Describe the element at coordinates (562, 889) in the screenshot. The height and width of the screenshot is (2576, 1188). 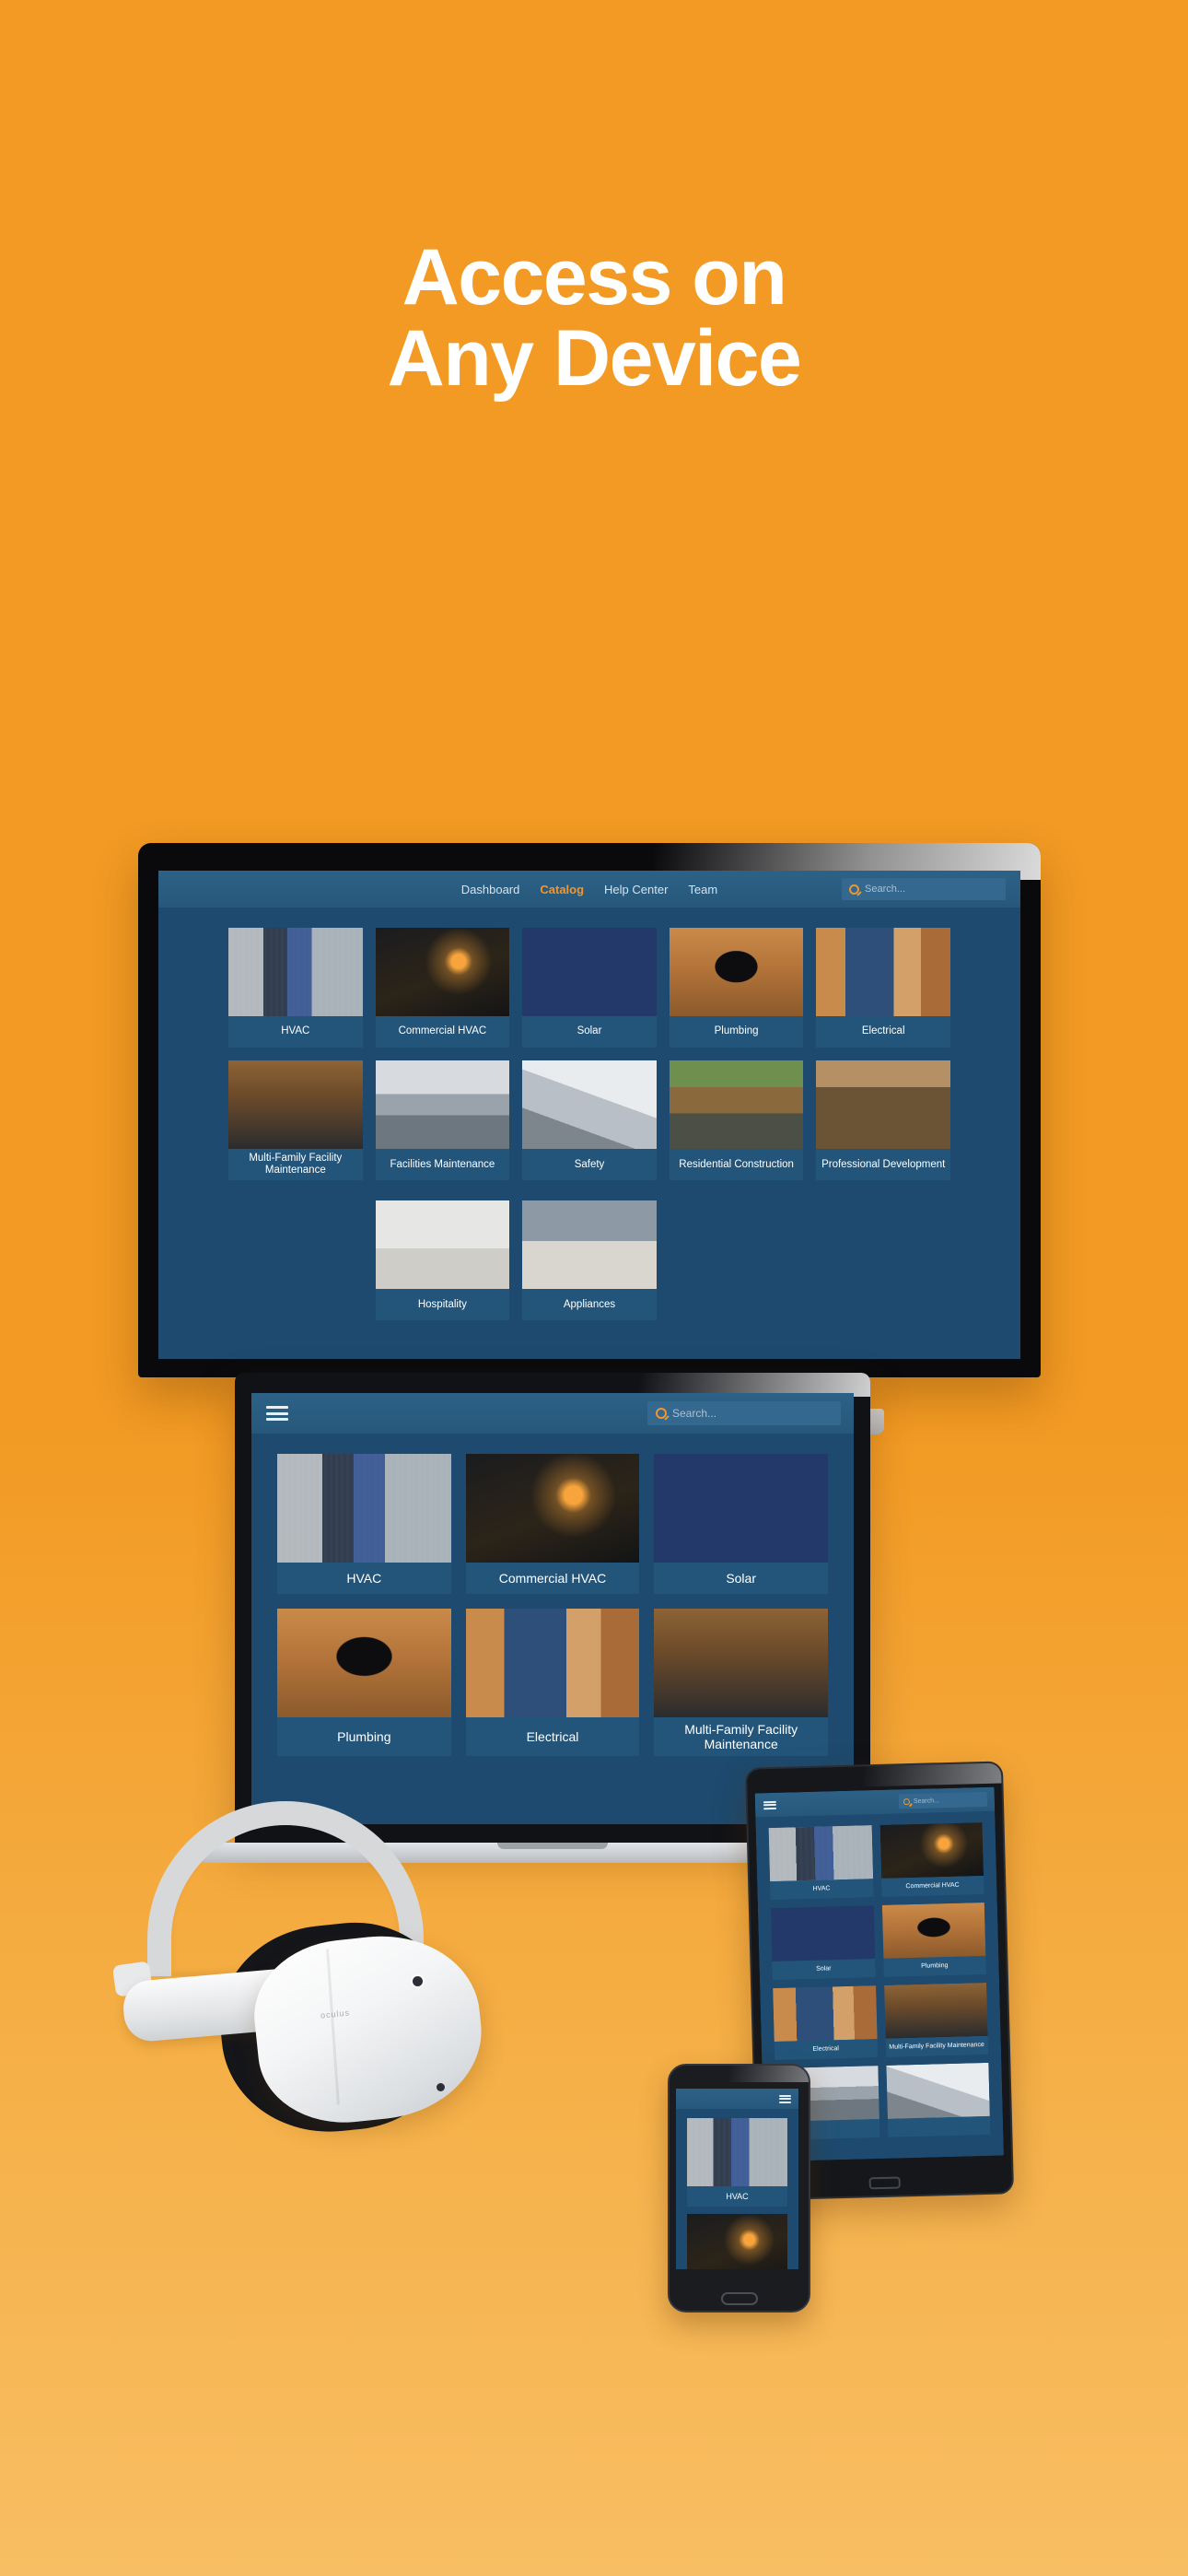
I see `nav-item-catalog: Catalog` at that location.